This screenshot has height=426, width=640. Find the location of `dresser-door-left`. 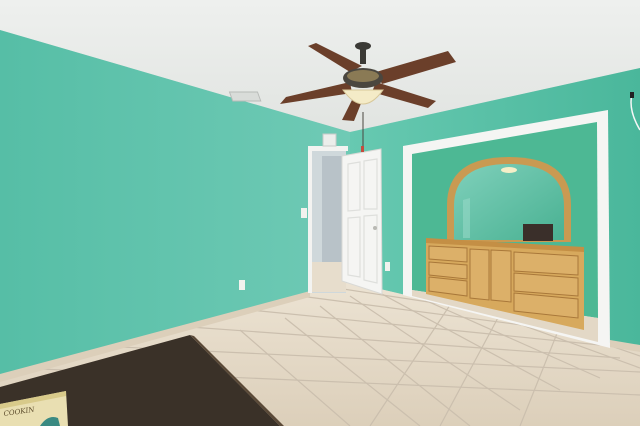

dresser-door-left is located at coordinates (479, 274).